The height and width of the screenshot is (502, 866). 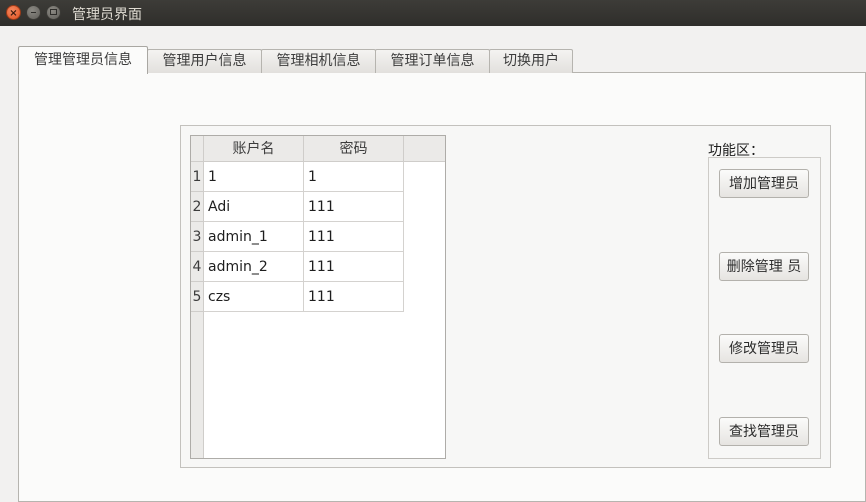 I want to click on row-number: 1, so click(x=197, y=177).